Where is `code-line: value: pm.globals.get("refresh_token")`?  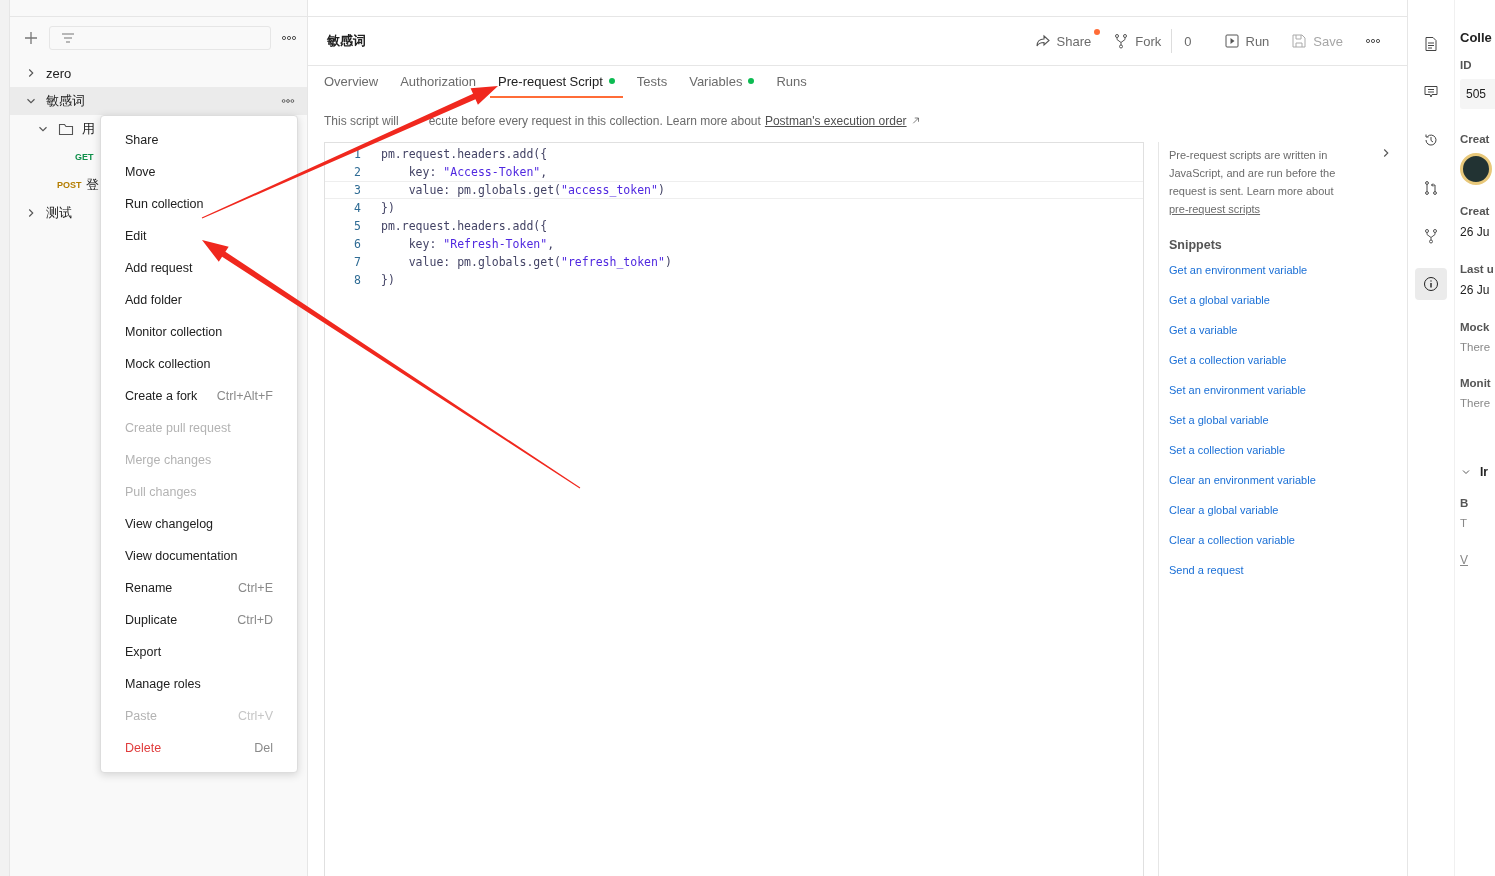
code-line: value: pm.globals.get("refresh_token") is located at coordinates (539, 262).